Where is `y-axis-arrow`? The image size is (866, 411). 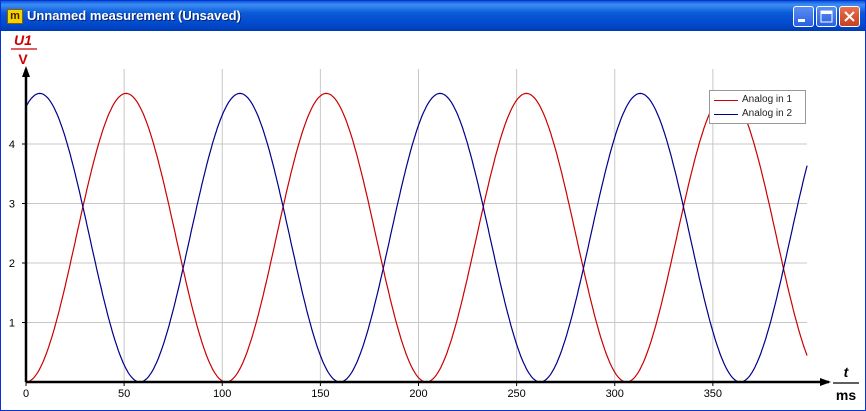 y-axis-arrow is located at coordinates (26, 71).